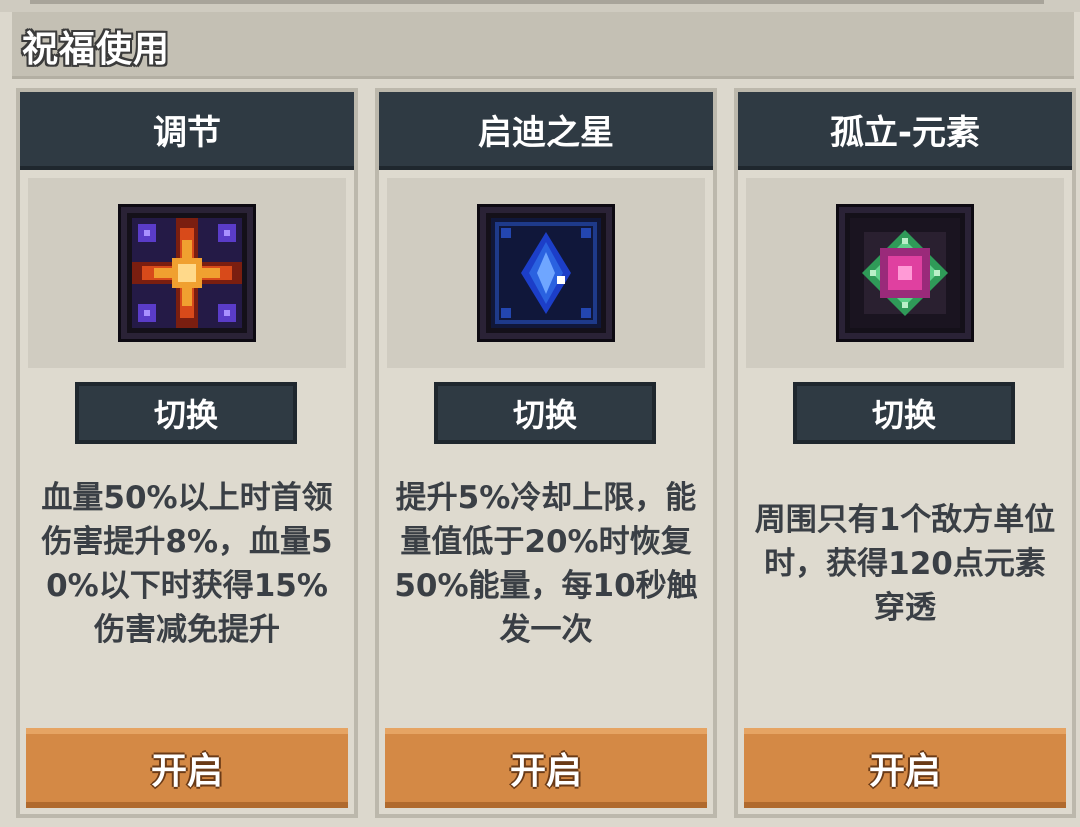 The width and height of the screenshot is (1080, 827). What do you see at coordinates (540, 6) in the screenshot?
I see `top-strip` at bounding box center [540, 6].